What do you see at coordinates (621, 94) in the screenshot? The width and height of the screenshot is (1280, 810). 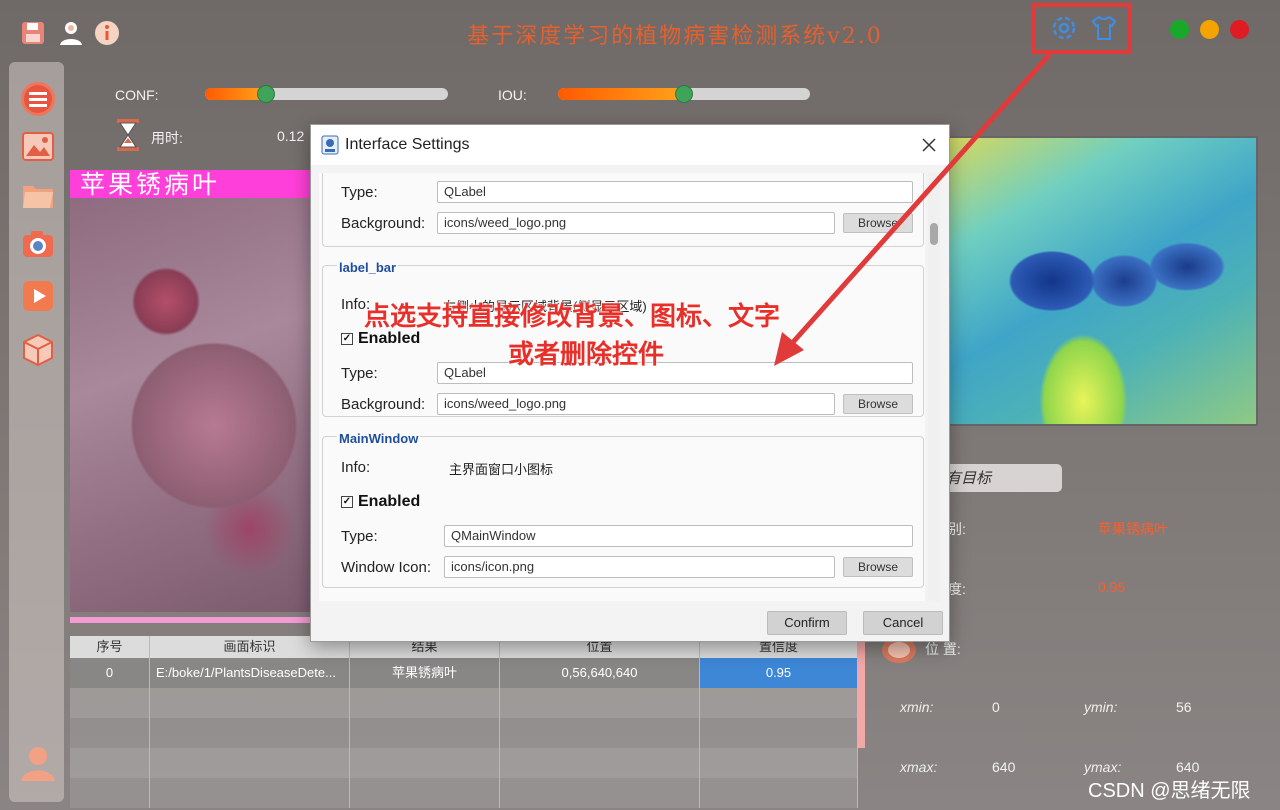 I see `iou-slider-fill` at bounding box center [621, 94].